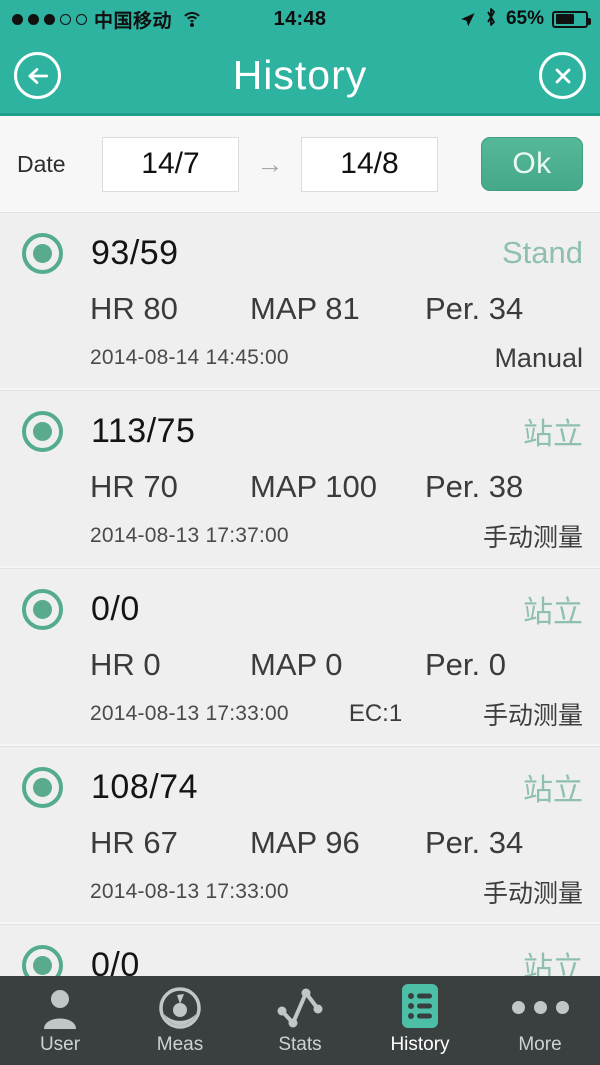 Image resolution: width=600 pixels, height=1065 pixels. What do you see at coordinates (41, 163) in the screenshot?
I see `date-label: Date` at bounding box center [41, 163].